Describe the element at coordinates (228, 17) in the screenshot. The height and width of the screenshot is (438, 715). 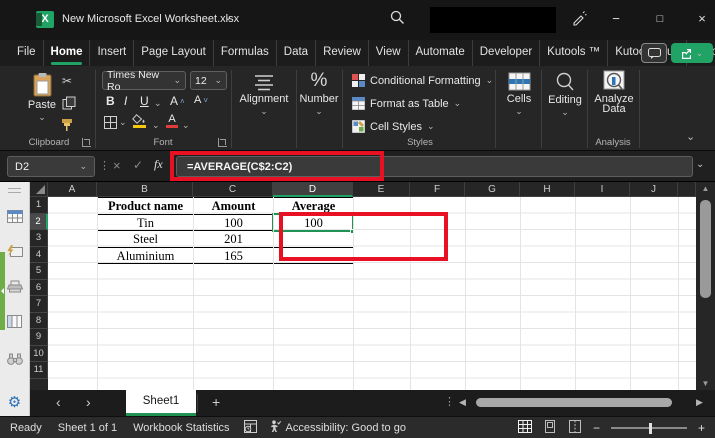
I see `title-chevron-down-icon: ⌄` at that location.